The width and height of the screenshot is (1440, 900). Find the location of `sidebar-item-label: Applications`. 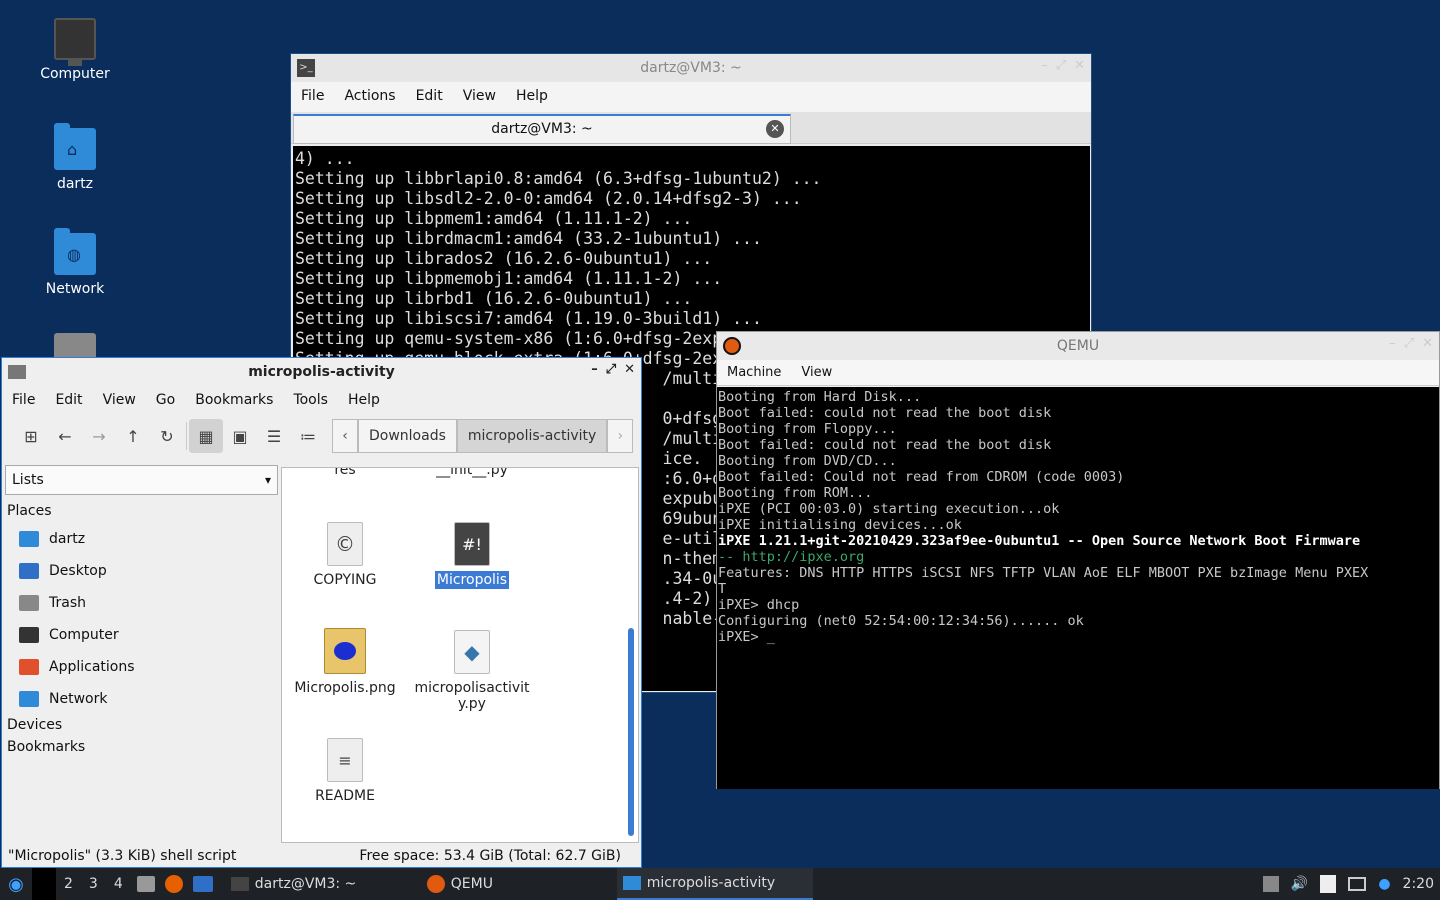

sidebar-item-label: Applications is located at coordinates (92, 667).